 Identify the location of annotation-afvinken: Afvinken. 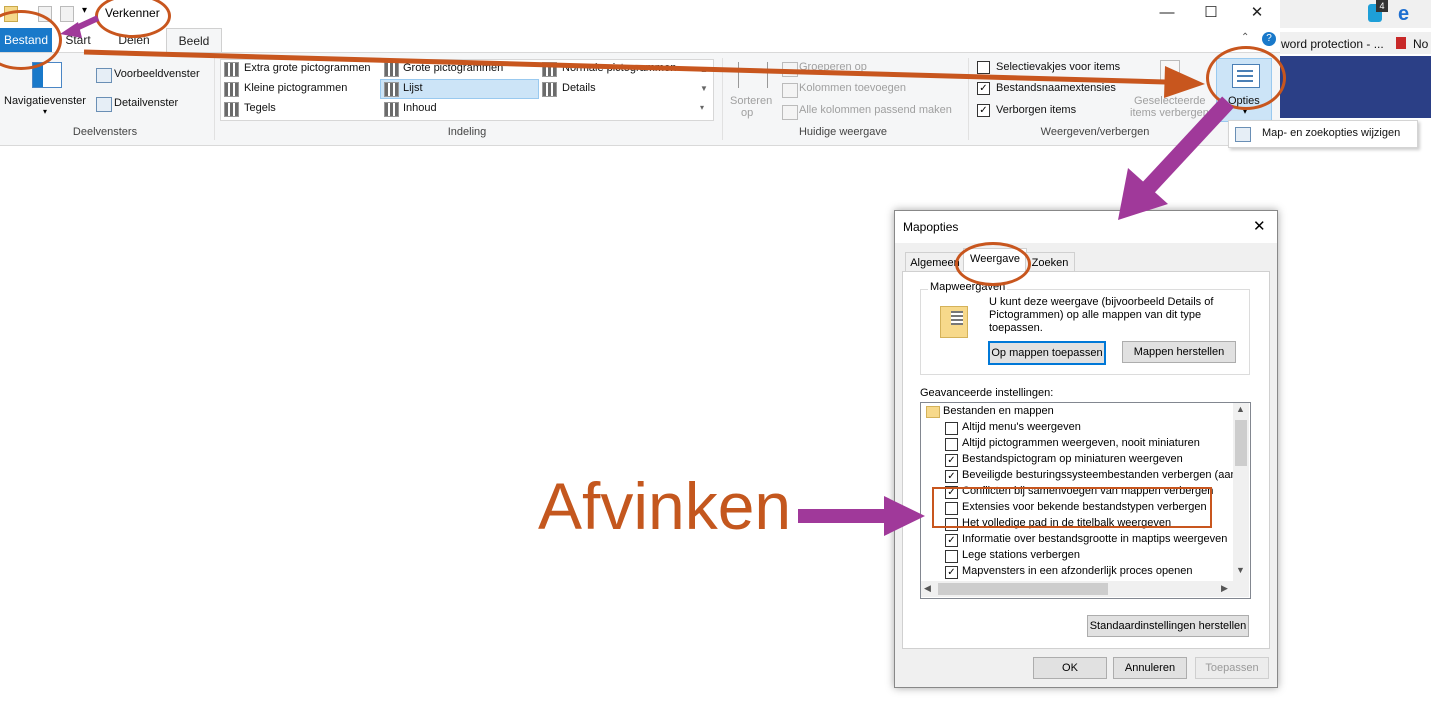
(665, 506).